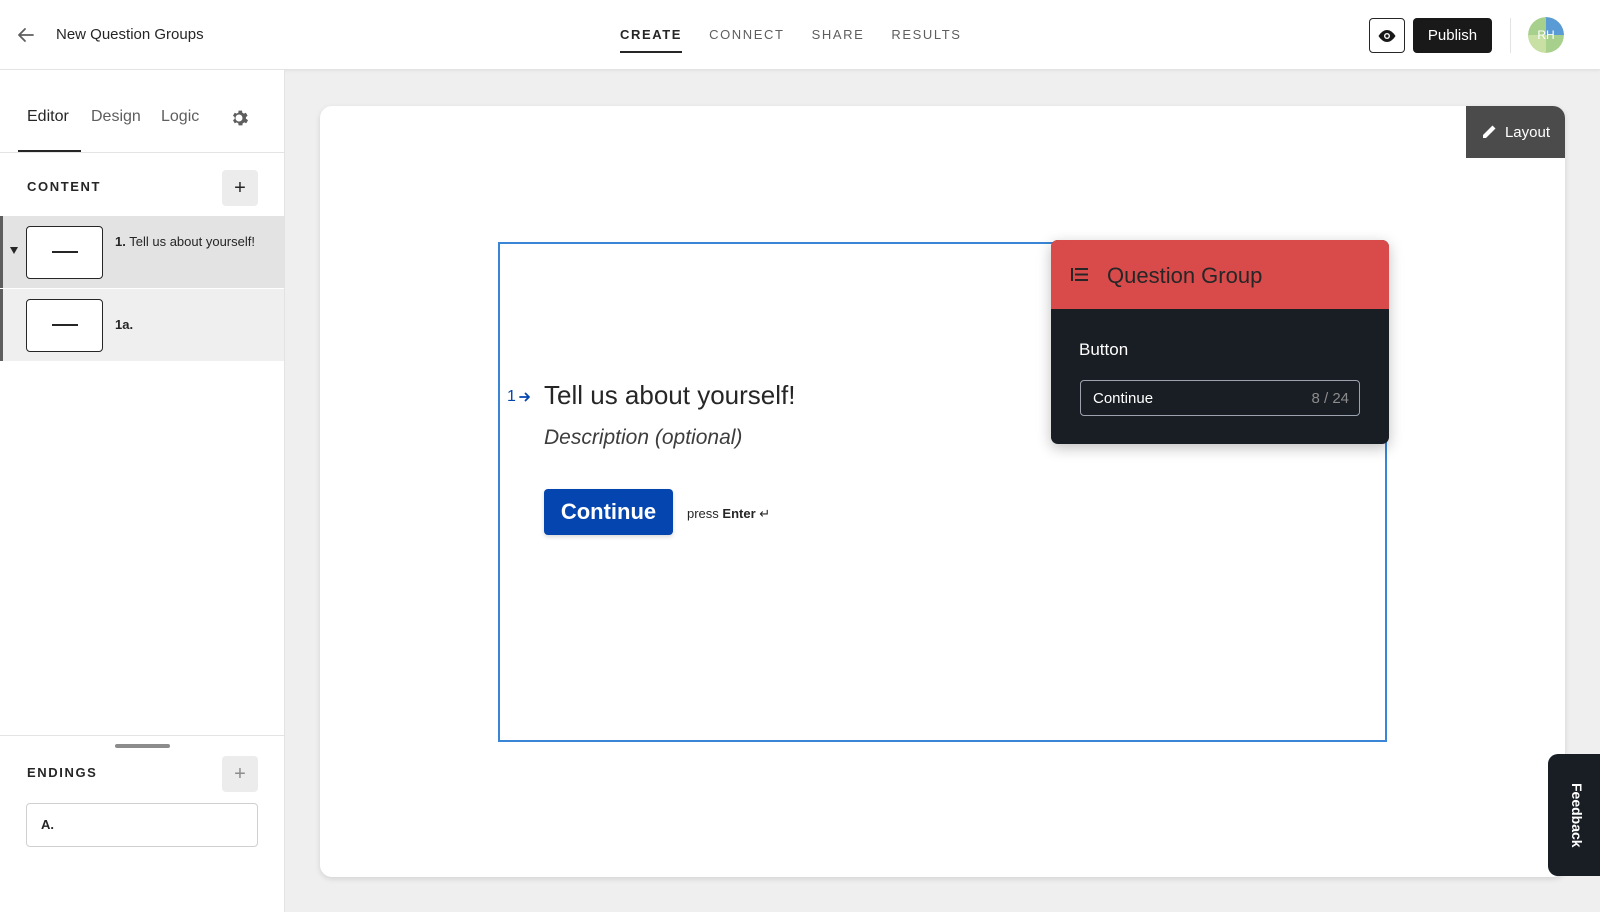 The width and height of the screenshot is (1600, 912). Describe the element at coordinates (511, 396) in the screenshot. I see `question-number-text: 1` at that location.